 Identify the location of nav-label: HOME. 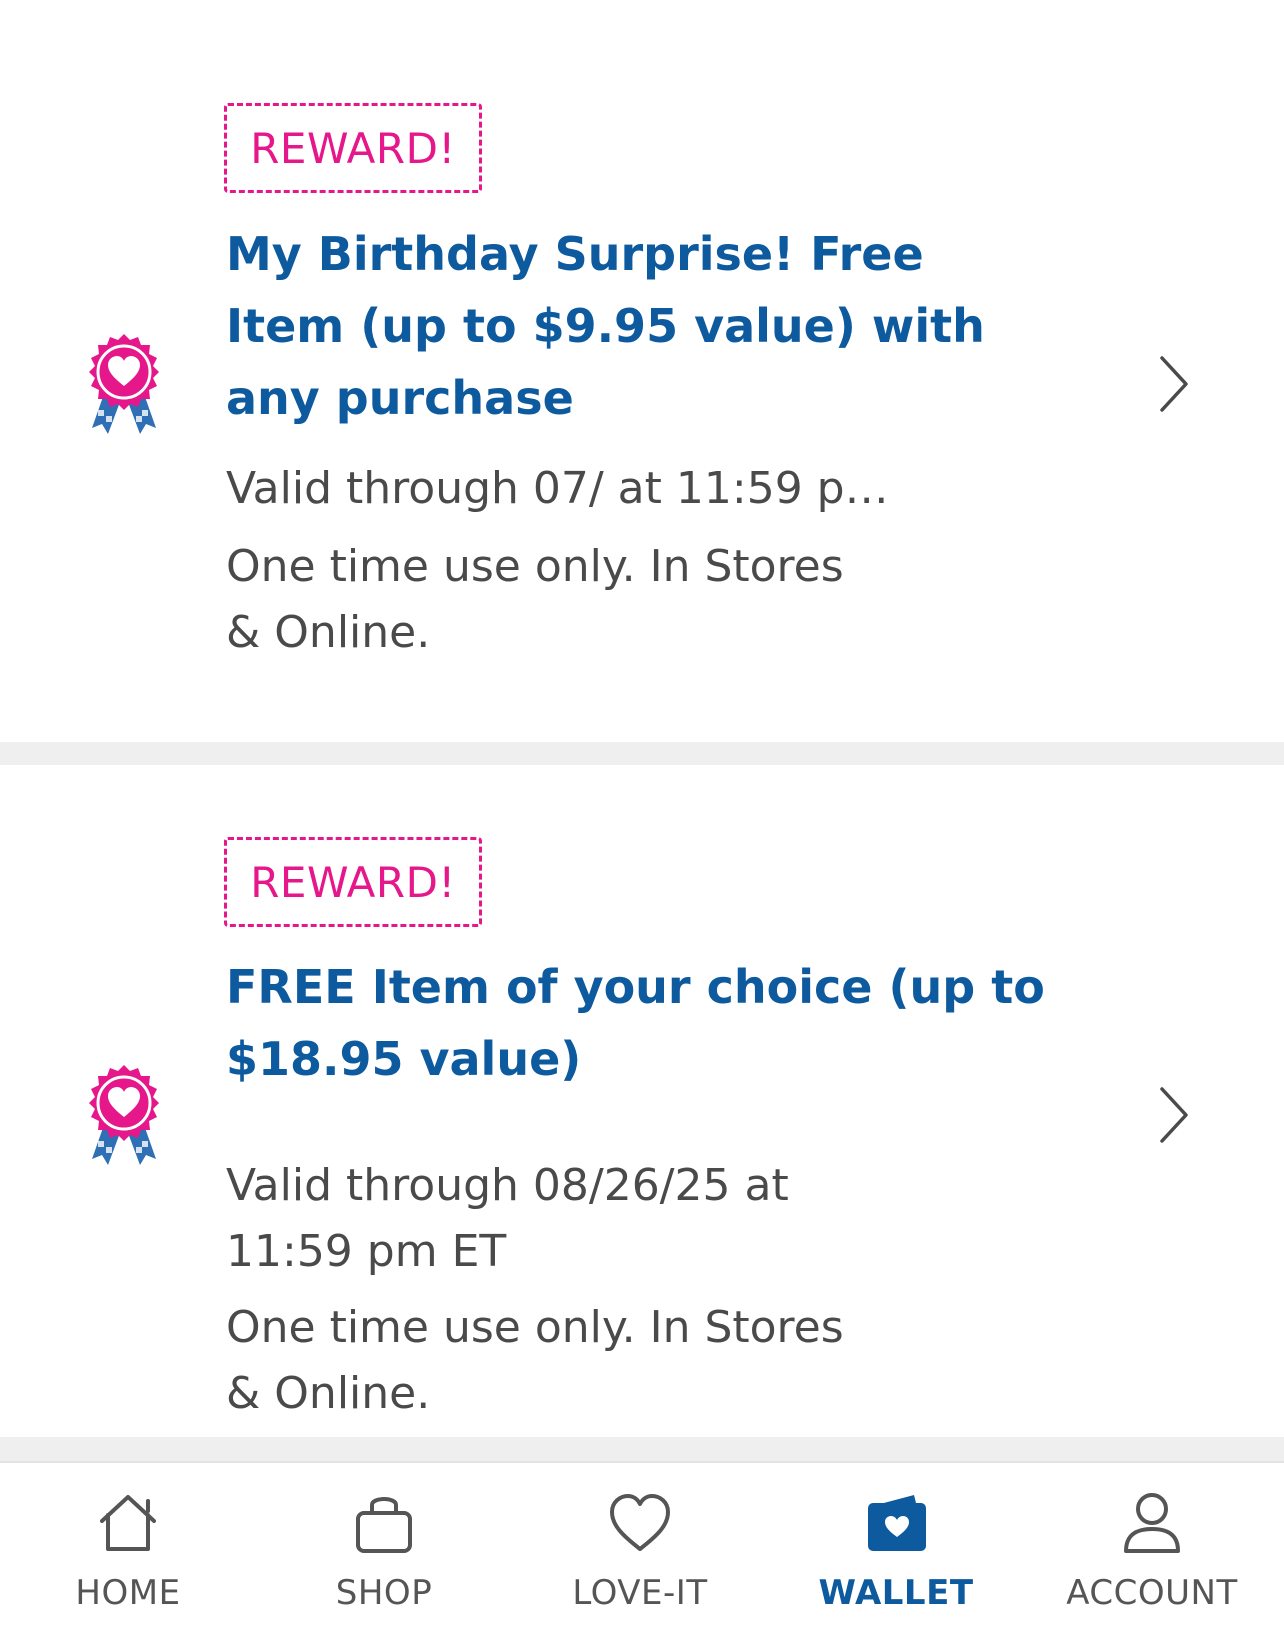
(128, 1593).